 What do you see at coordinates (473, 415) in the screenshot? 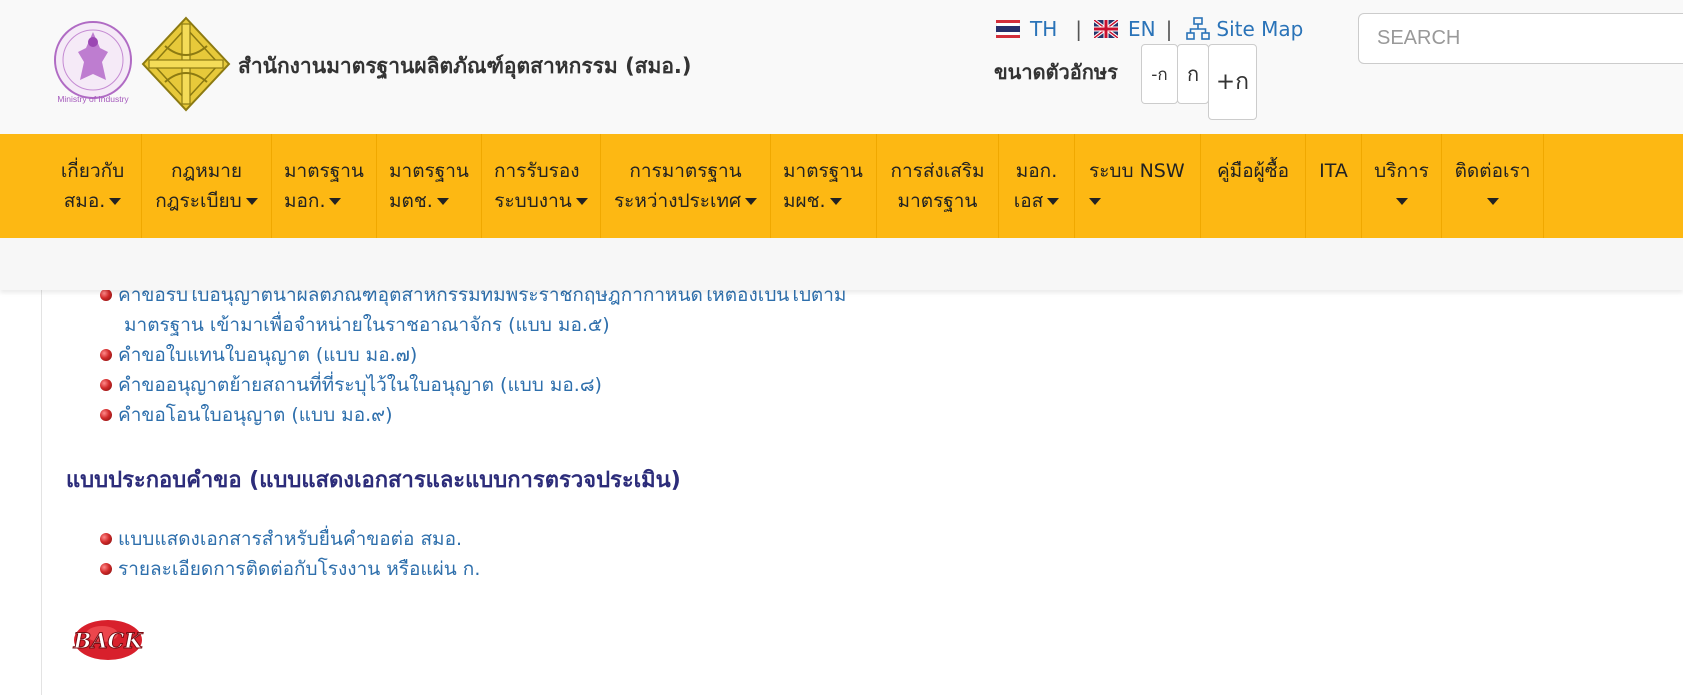
I see `list-item: คำขอโอนใบอนุญาต (แบบ มอ.๙)` at bounding box center [473, 415].